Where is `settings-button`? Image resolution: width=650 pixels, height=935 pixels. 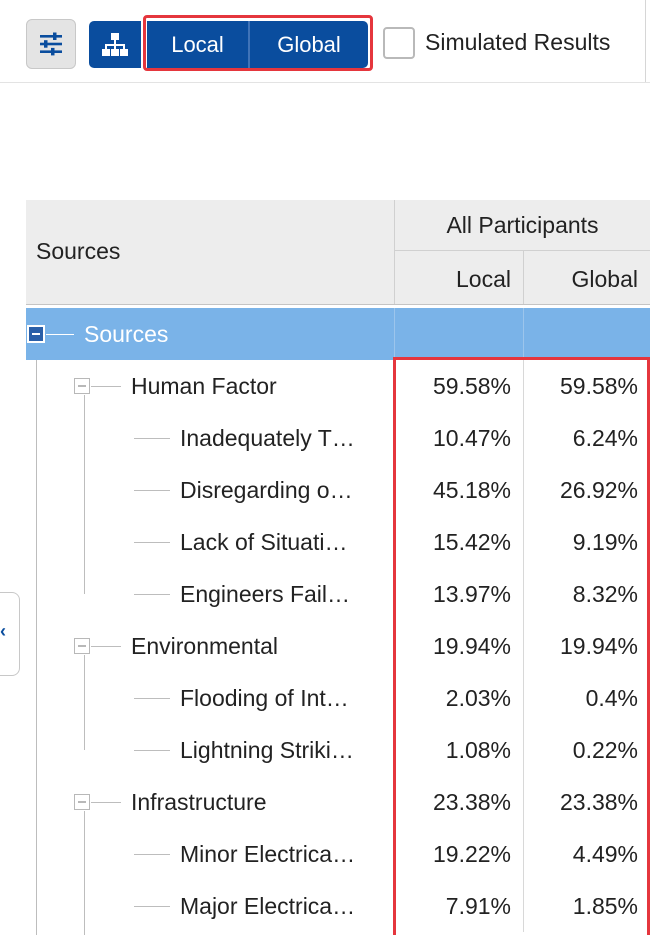 settings-button is located at coordinates (51, 44).